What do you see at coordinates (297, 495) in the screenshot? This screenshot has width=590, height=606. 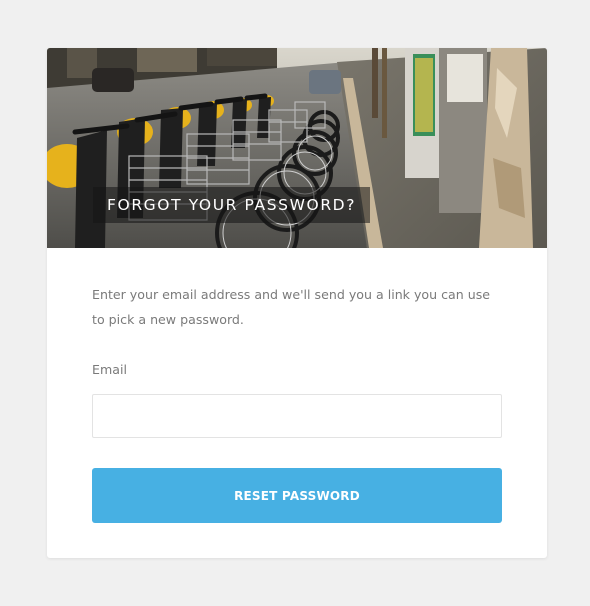 I see `reset-password-button: RESET PASSWORD` at bounding box center [297, 495].